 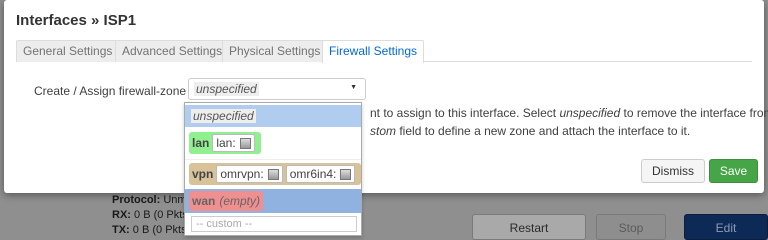 I want to click on zone-badge-wan: wan (empty), so click(x=226, y=201).